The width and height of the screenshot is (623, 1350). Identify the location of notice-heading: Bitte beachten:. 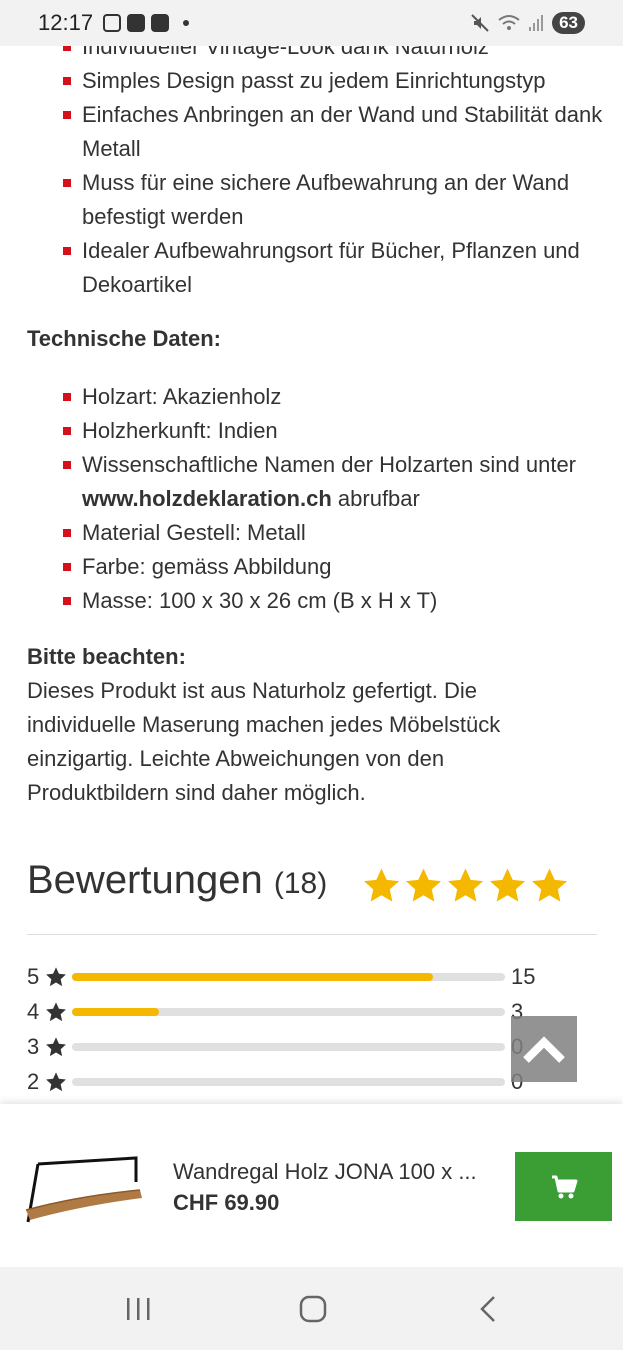
(106, 656).